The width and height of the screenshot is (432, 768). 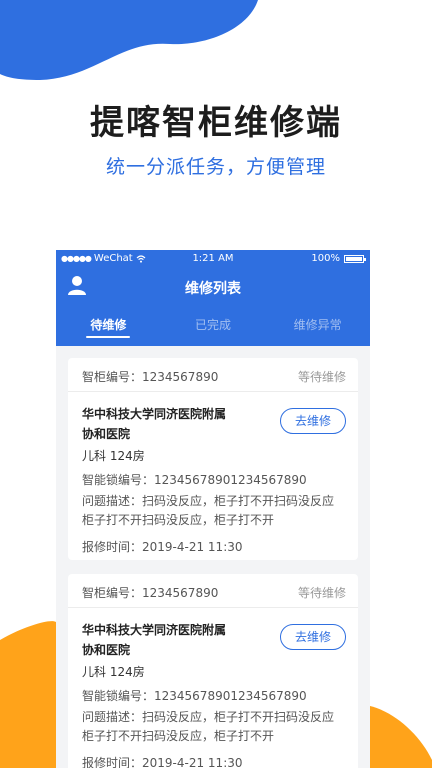 I want to click on tab-bar: 待维修 已完成 维修异常, so click(x=213, y=329).